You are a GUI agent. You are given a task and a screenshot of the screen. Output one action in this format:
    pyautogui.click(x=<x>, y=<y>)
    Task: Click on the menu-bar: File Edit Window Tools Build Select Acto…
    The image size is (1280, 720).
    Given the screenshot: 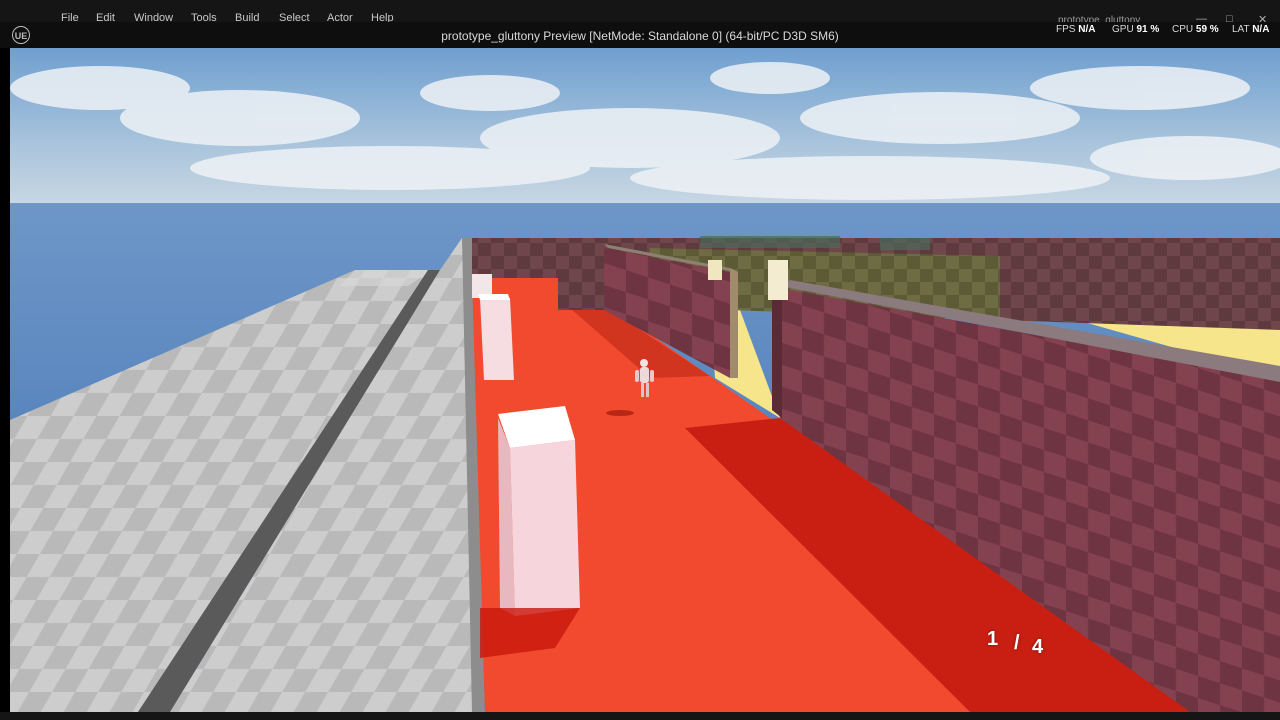 What is the action you would take?
    pyautogui.click(x=640, y=13)
    